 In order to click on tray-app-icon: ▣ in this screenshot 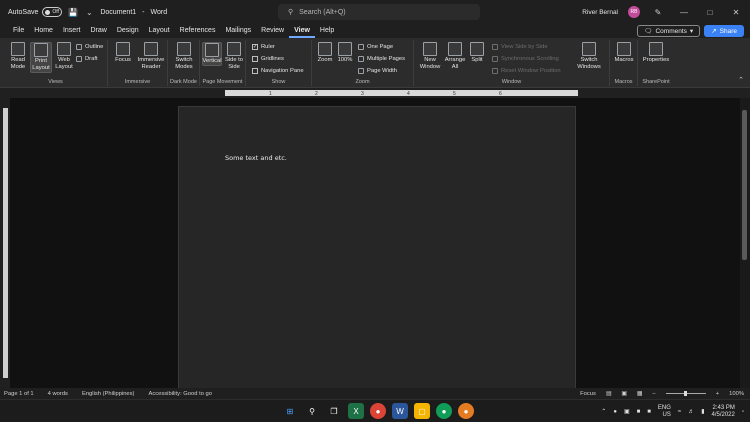, I will do `click(627, 411)`.